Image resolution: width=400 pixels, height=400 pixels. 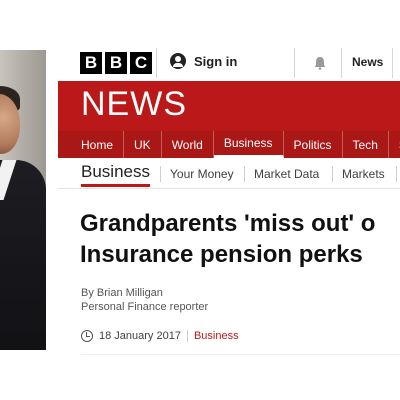 I want to click on section-link: Business, so click(x=216, y=336).